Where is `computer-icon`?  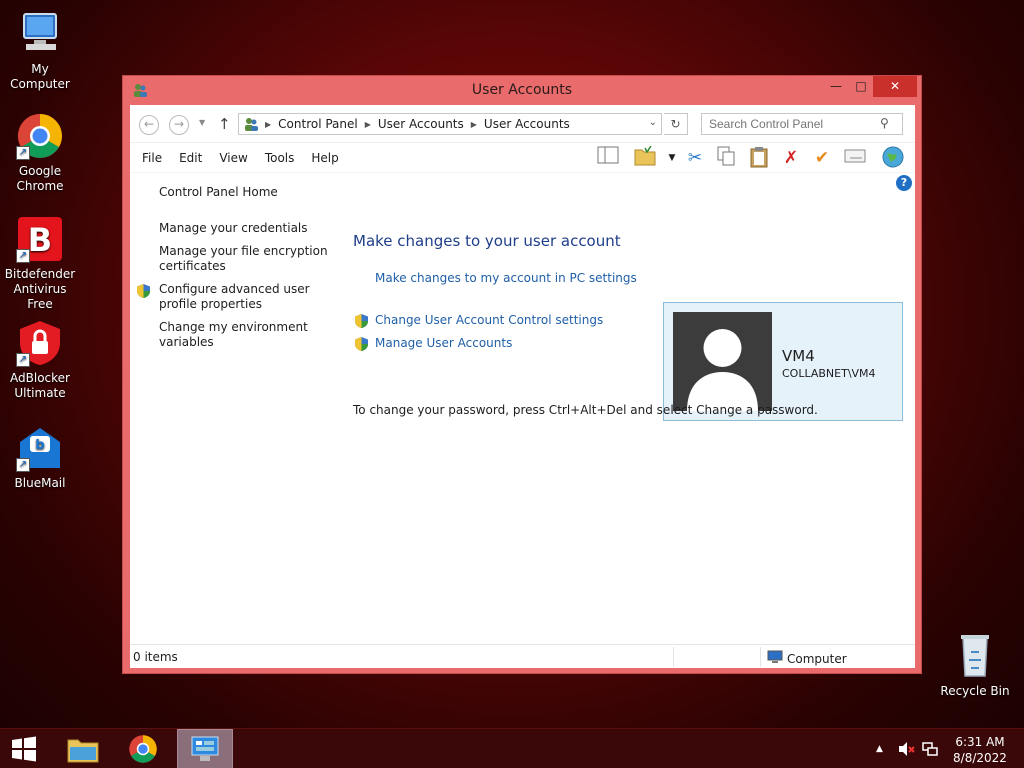 computer-icon is located at coordinates (775, 658).